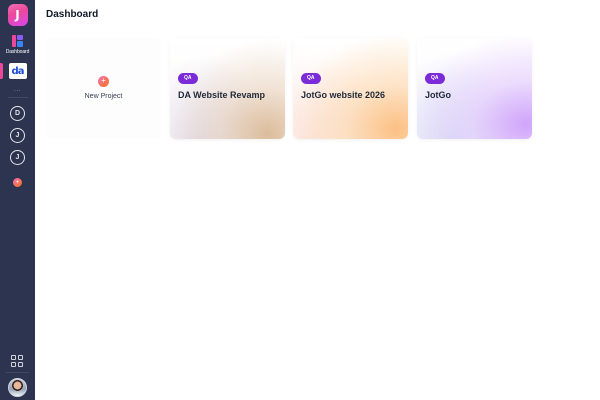 Image resolution: width=600 pixels, height=400 pixels. I want to click on sidebar-item-project-d: D, so click(17, 113).